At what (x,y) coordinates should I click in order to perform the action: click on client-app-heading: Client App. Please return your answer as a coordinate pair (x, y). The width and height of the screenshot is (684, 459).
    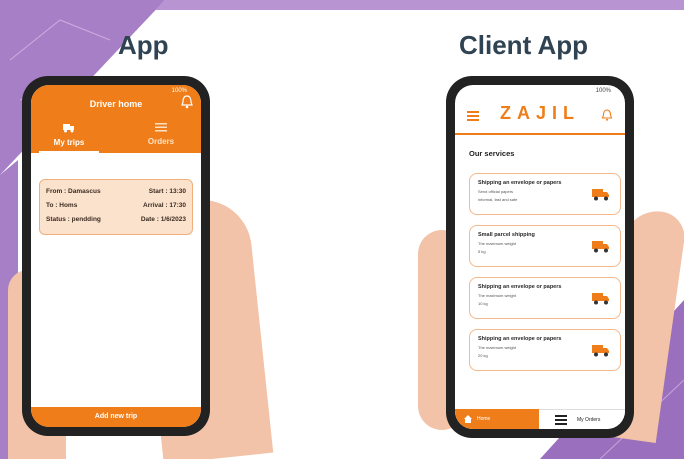
    Looking at the image, I should click on (524, 45).